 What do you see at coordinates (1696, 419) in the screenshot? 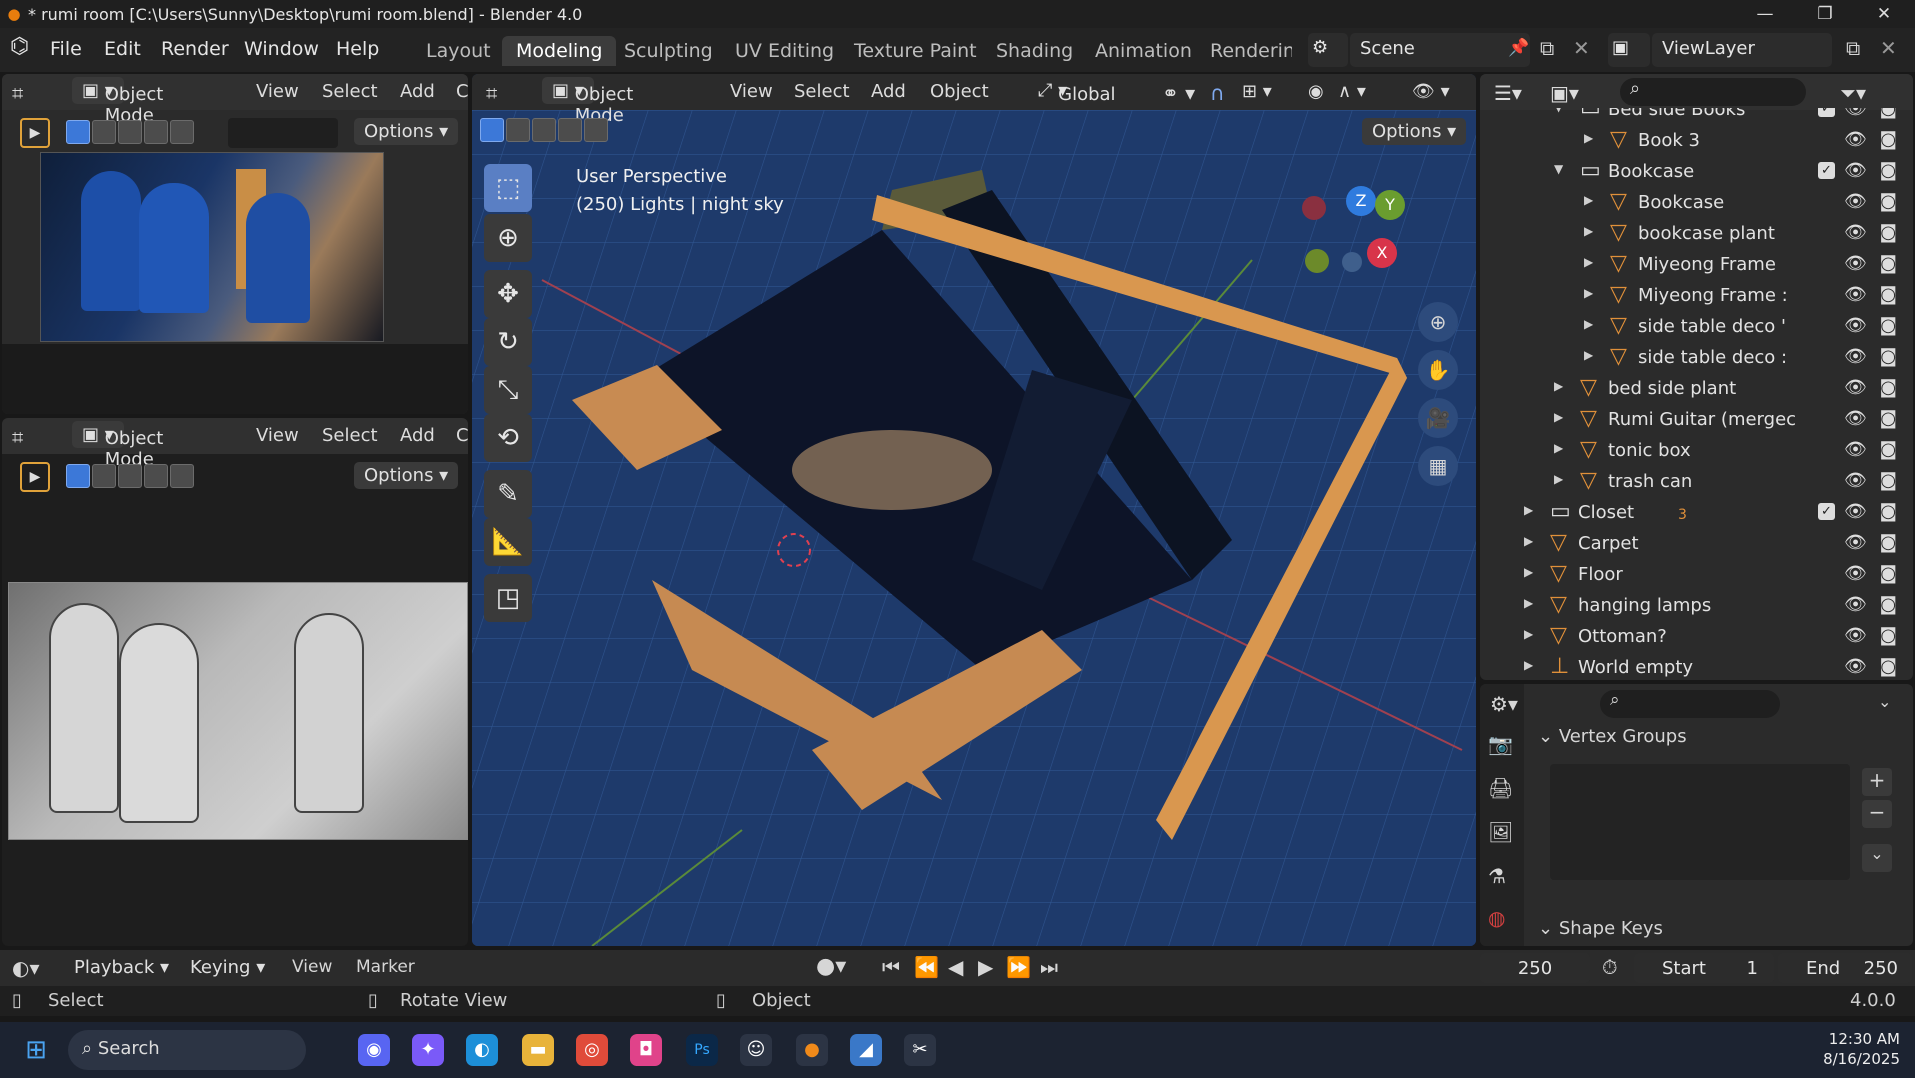
I see `outliner-row: ▶ ▽ Rumi Guitar (mergec 👁 ◙` at bounding box center [1696, 419].